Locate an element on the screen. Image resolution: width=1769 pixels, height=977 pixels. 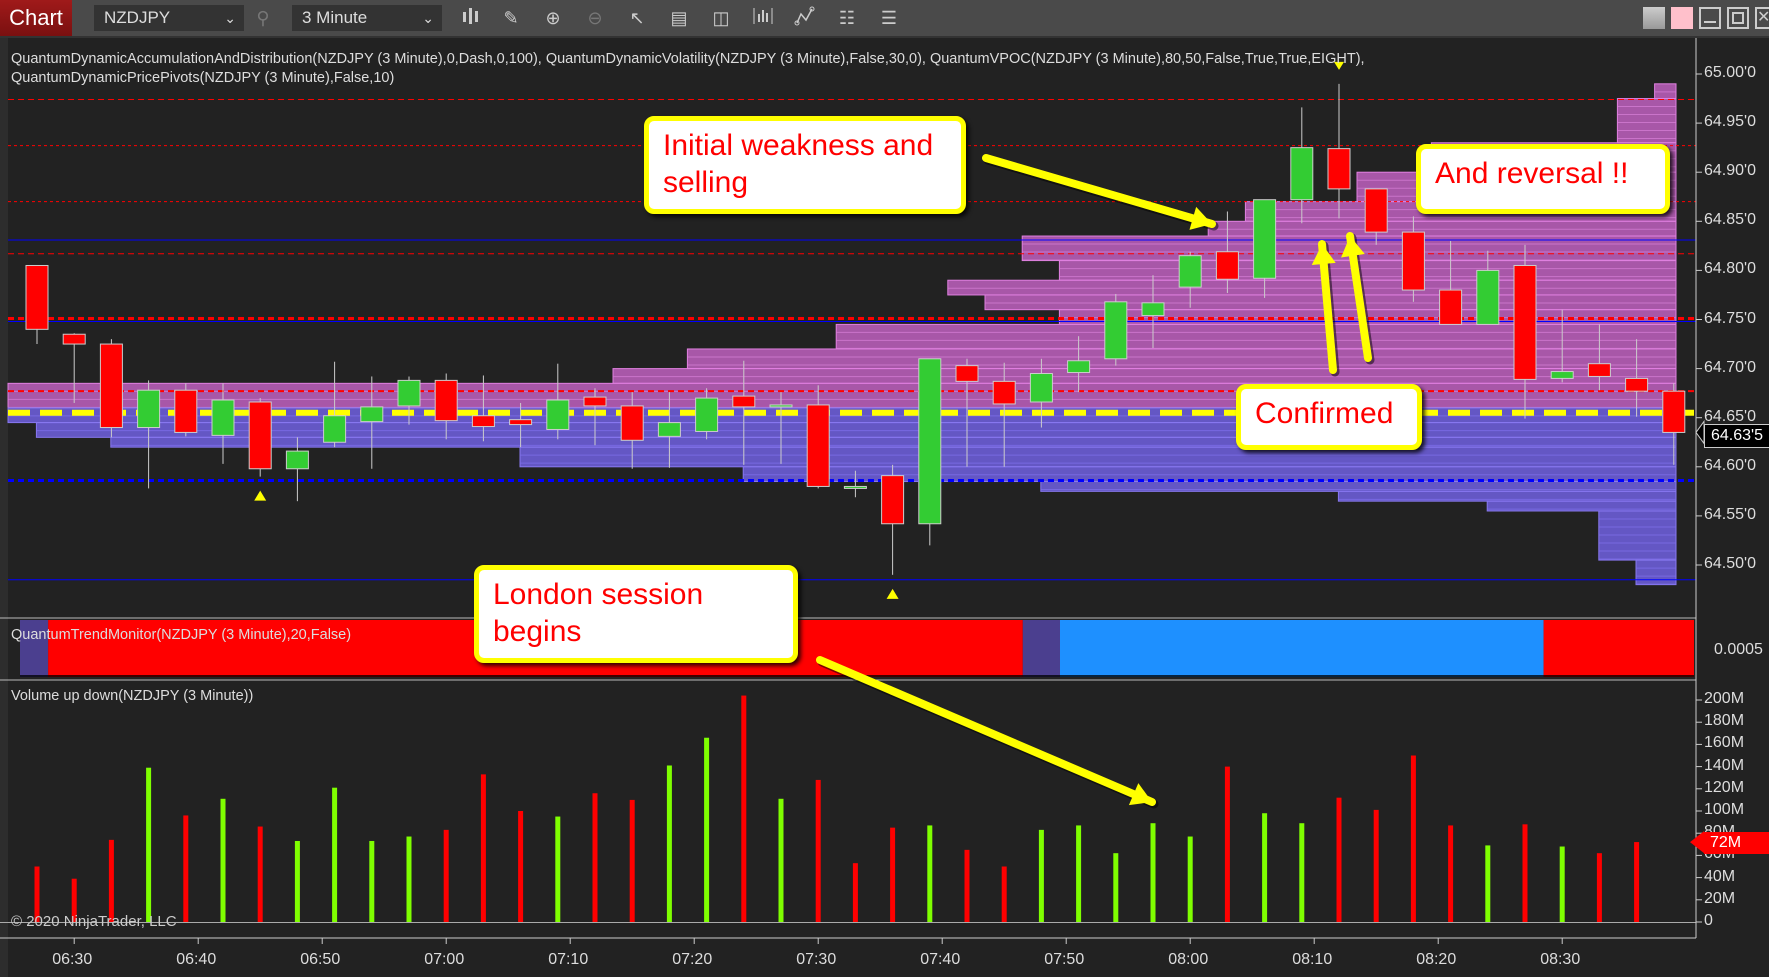
chart-tab: Chart is located at coordinates (36, 18).